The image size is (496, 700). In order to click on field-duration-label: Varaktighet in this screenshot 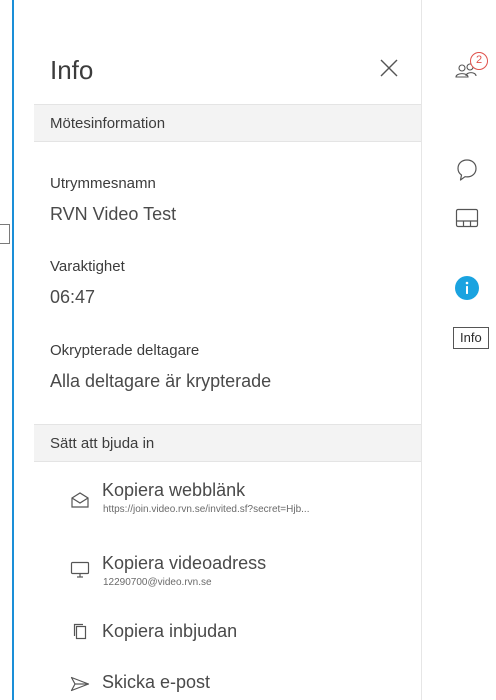, I will do `click(87, 266)`.